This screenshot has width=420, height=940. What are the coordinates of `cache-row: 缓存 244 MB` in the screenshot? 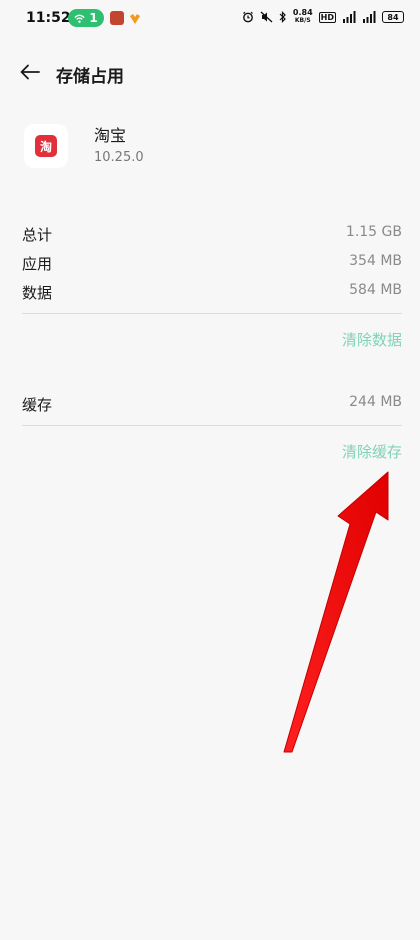 It's located at (212, 406).